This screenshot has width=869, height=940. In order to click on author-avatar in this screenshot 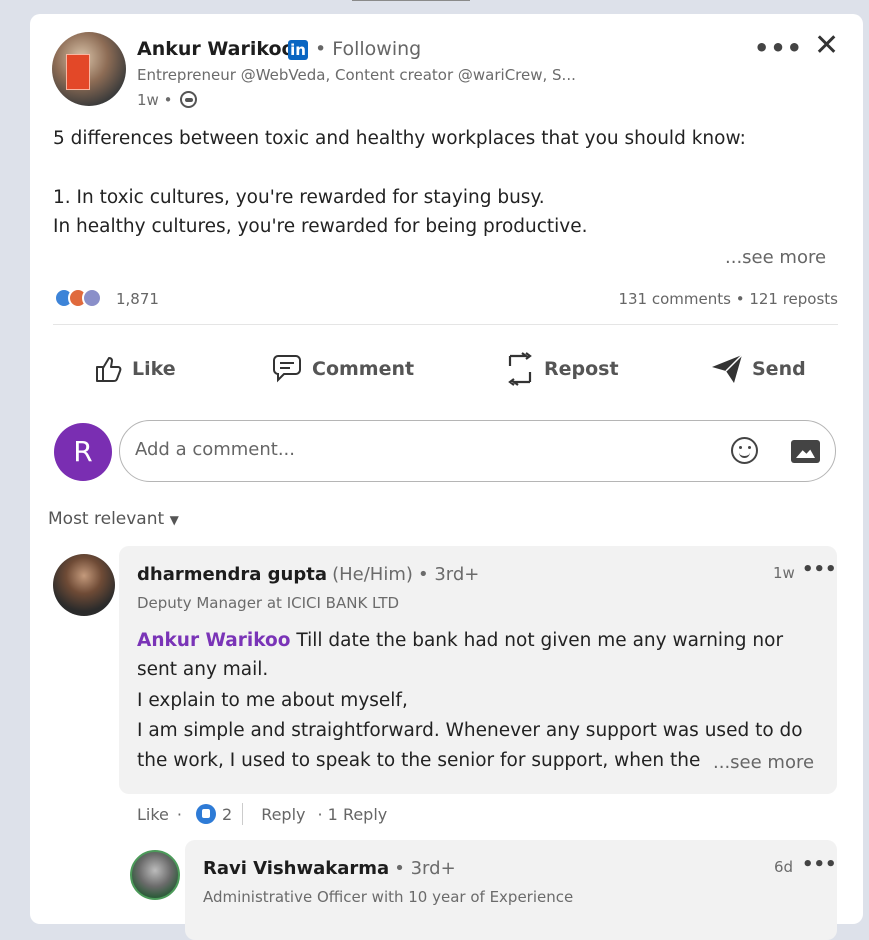, I will do `click(89, 69)`.